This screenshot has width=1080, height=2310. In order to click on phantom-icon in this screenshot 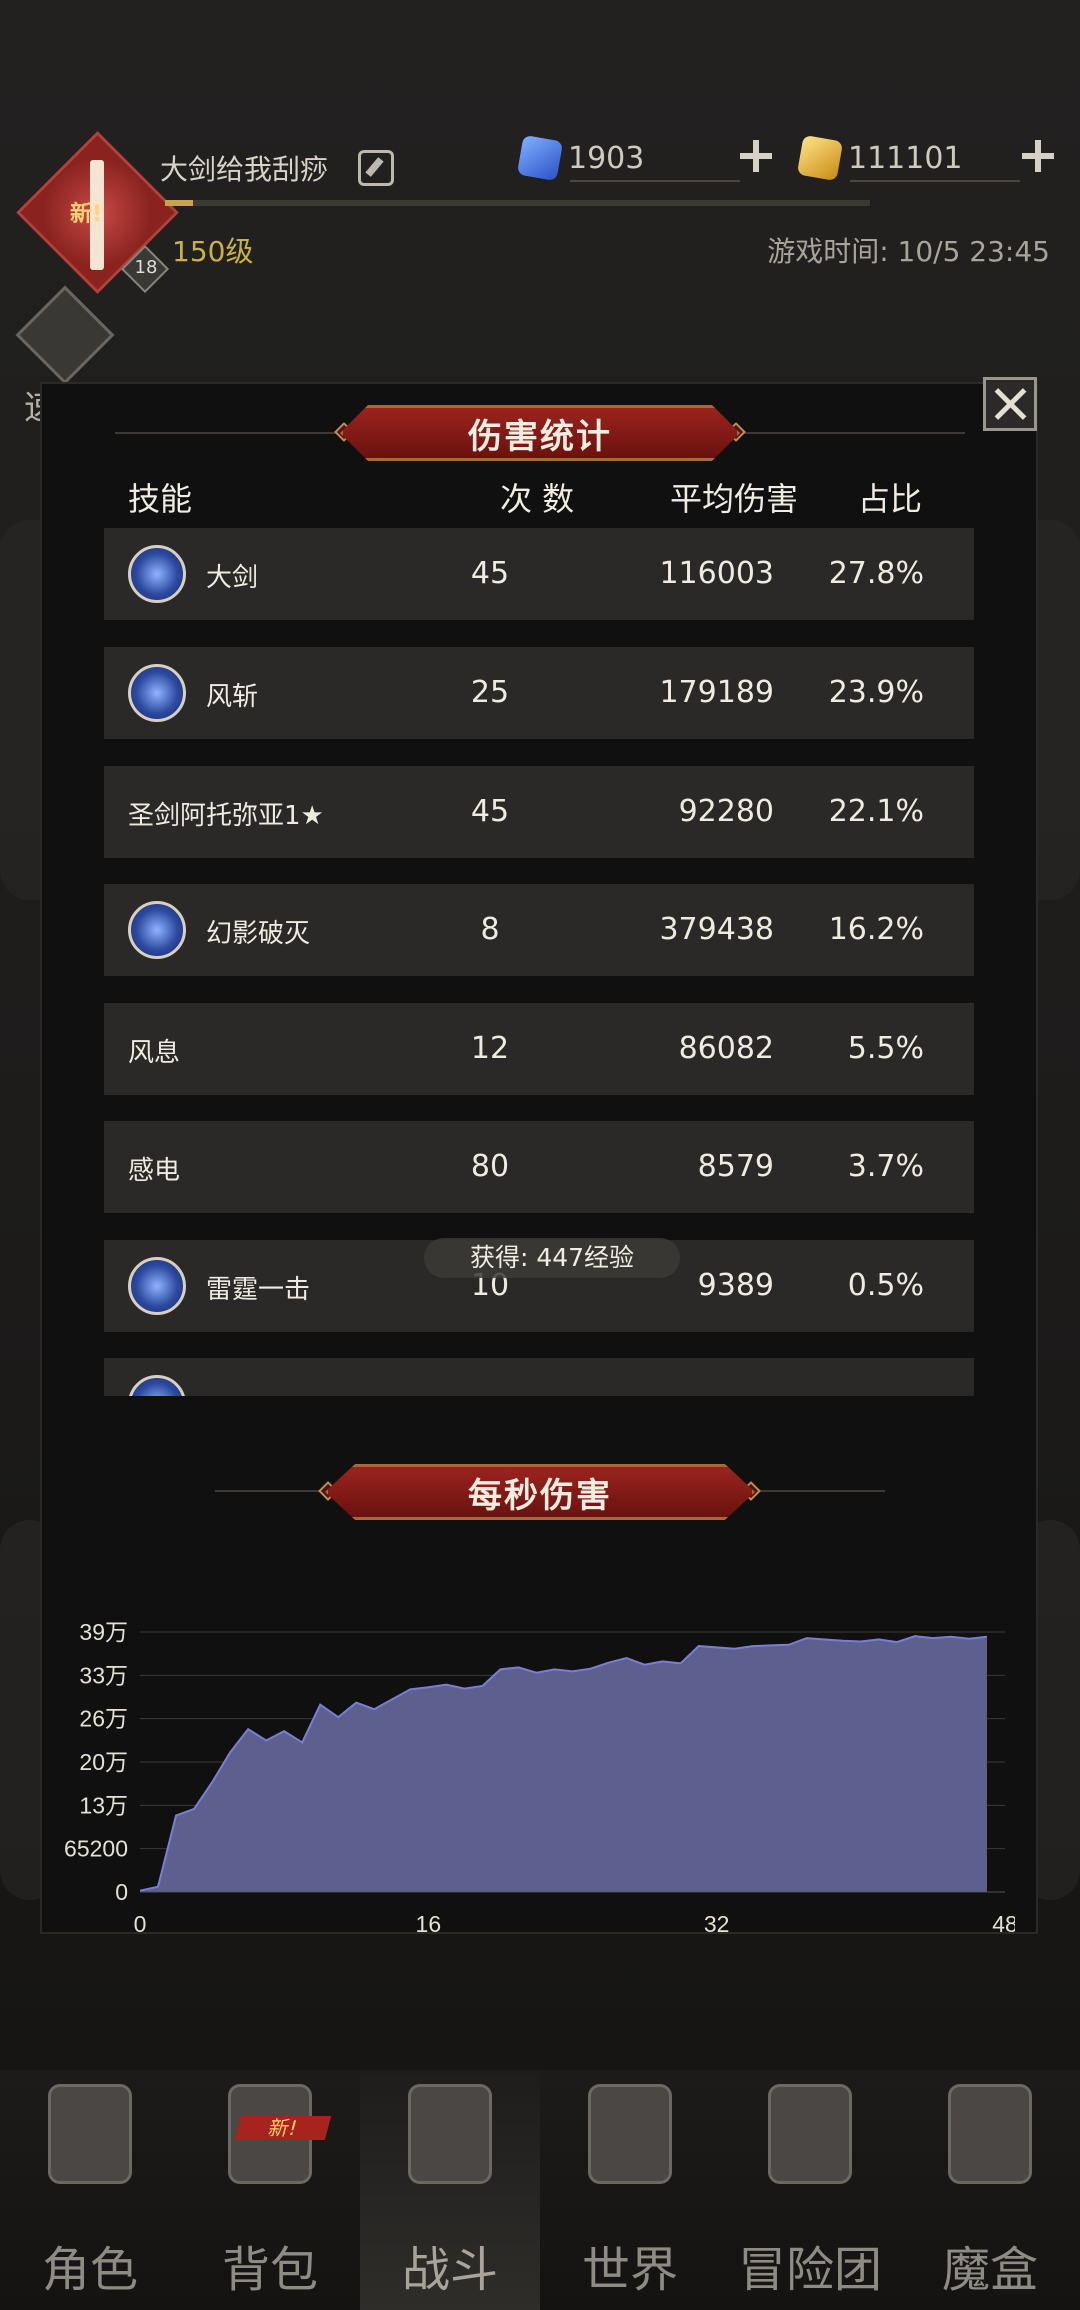, I will do `click(157, 930)`.